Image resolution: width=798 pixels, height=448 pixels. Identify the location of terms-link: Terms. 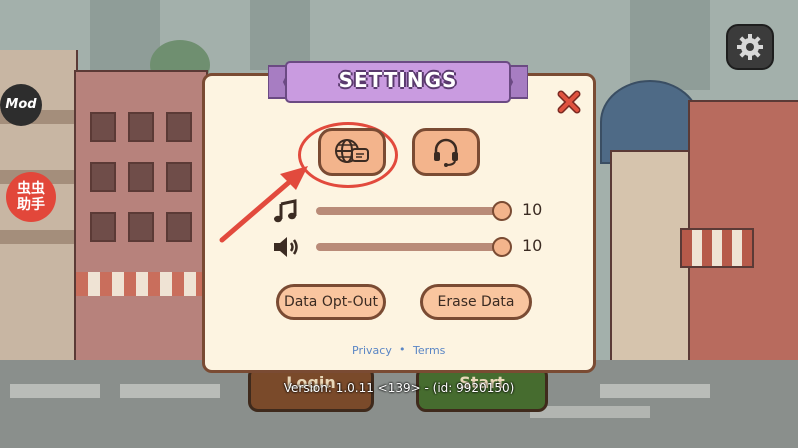
(429, 350).